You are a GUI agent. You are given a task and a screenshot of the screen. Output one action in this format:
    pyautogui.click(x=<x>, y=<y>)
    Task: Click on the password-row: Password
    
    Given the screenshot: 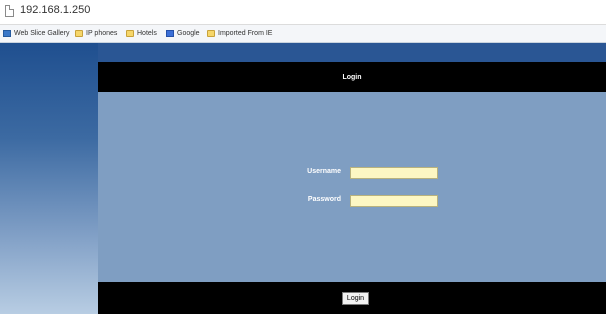 What is the action you would take?
    pyautogui.click(x=352, y=201)
    